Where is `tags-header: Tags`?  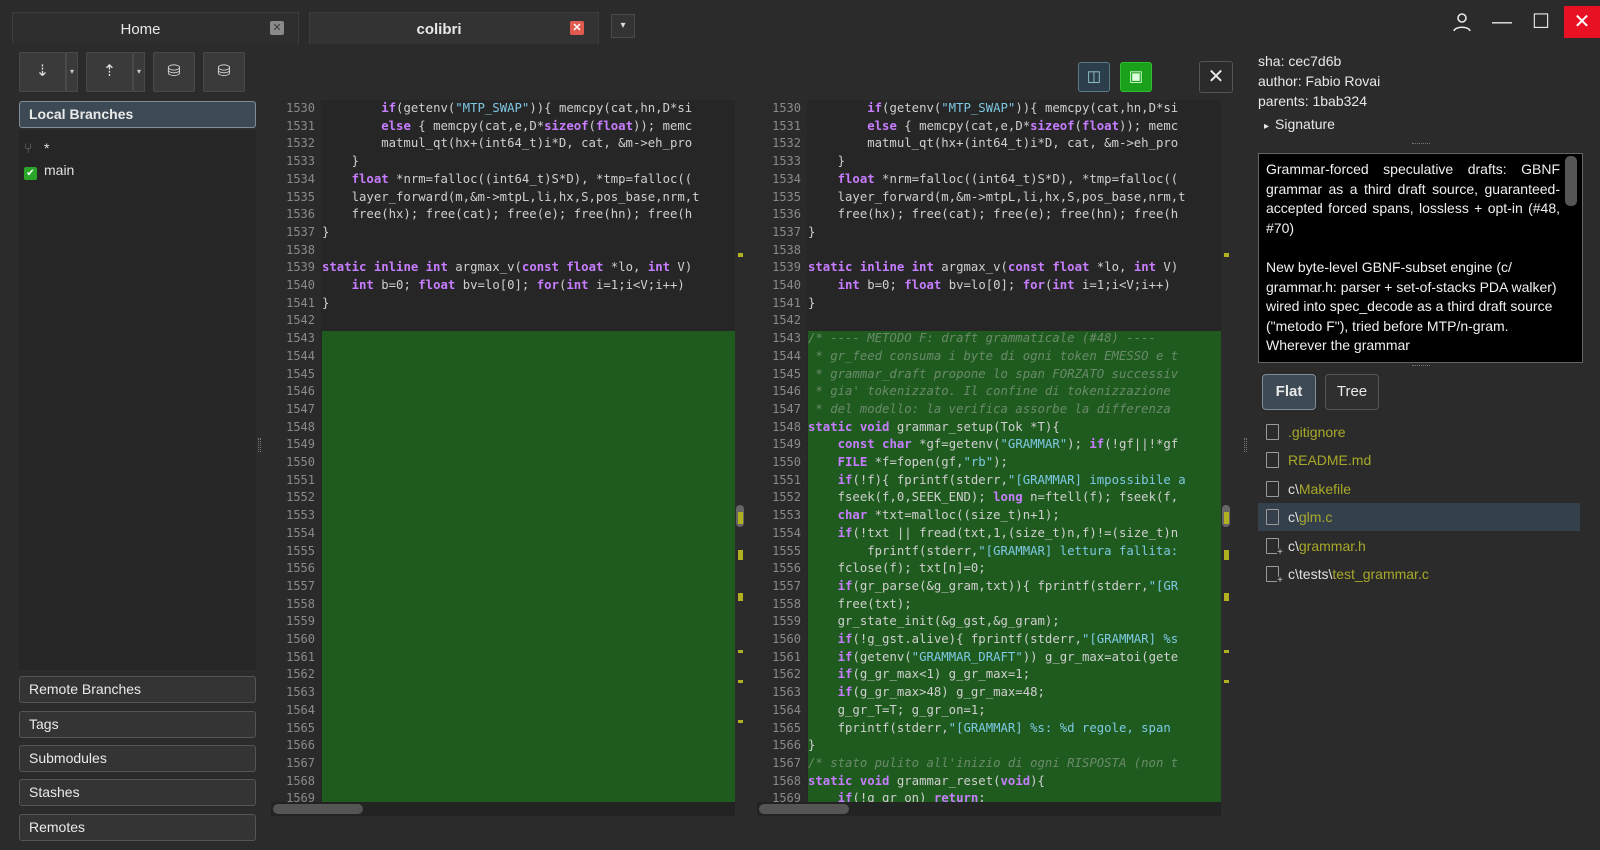 tags-header: Tags is located at coordinates (137, 724).